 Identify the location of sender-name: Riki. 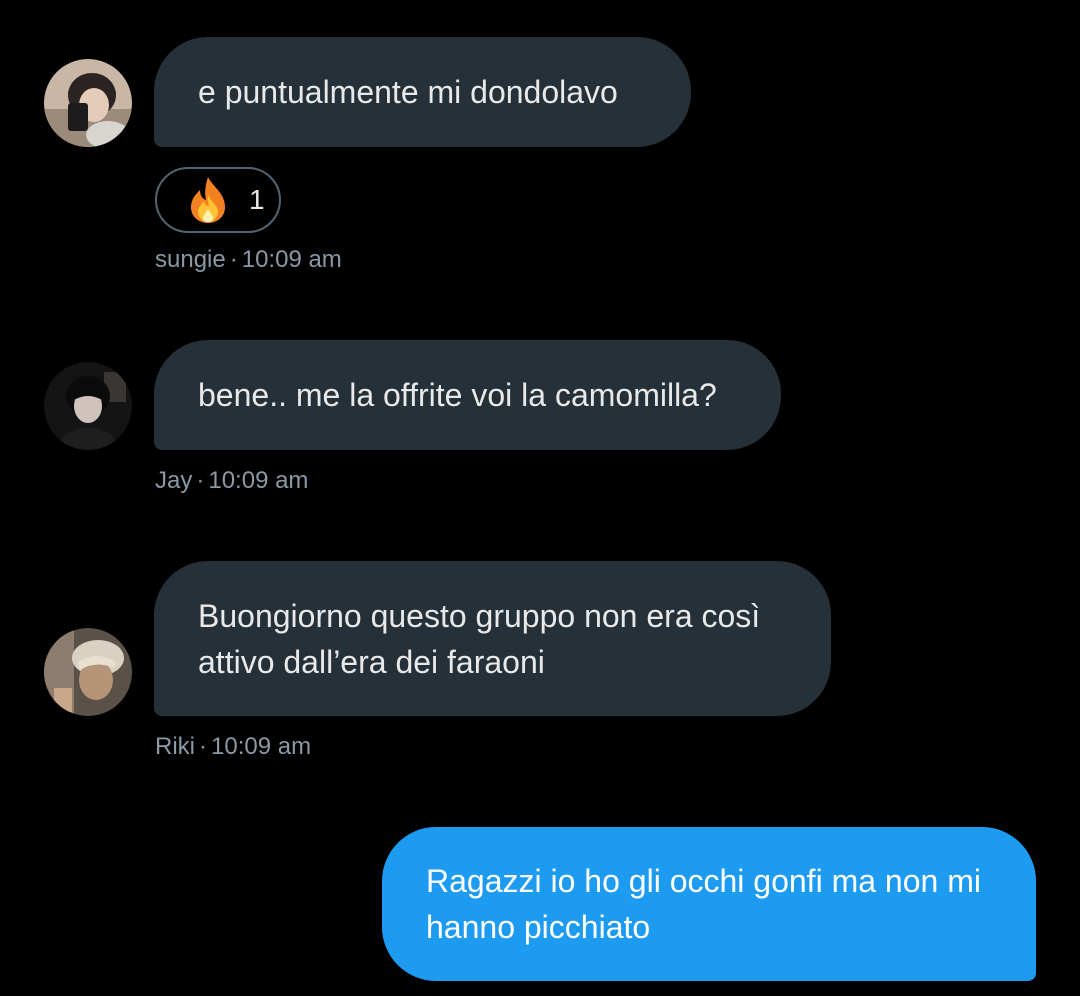
(175, 746).